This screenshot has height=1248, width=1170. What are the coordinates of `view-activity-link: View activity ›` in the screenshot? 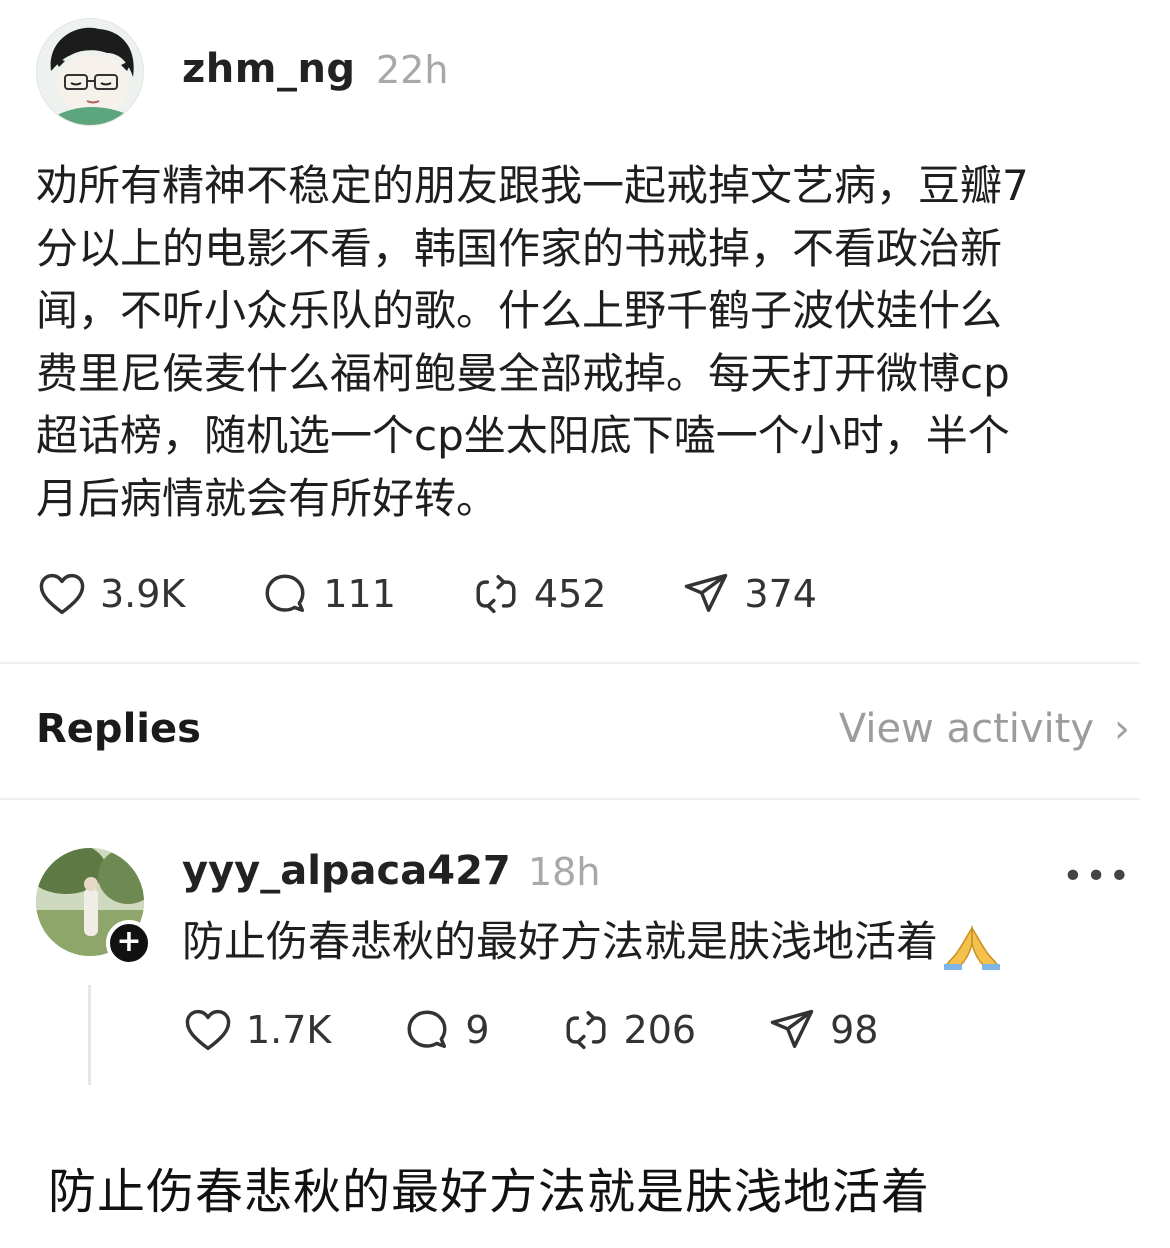 It's located at (984, 729).